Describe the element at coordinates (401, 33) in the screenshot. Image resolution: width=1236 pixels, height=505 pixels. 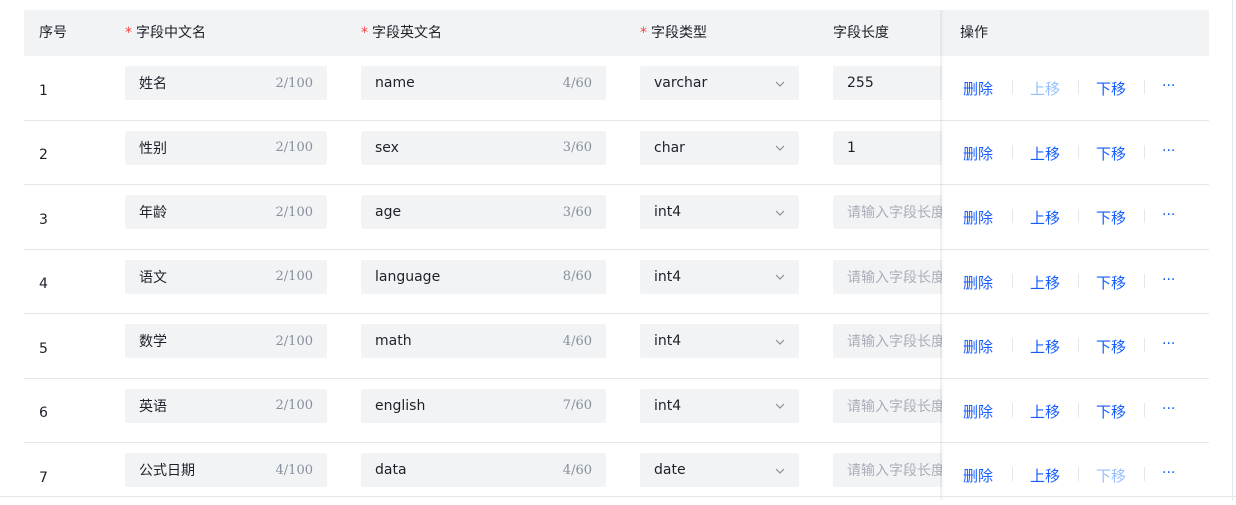
I see `col-en-name-header: * 字段英文名` at that location.